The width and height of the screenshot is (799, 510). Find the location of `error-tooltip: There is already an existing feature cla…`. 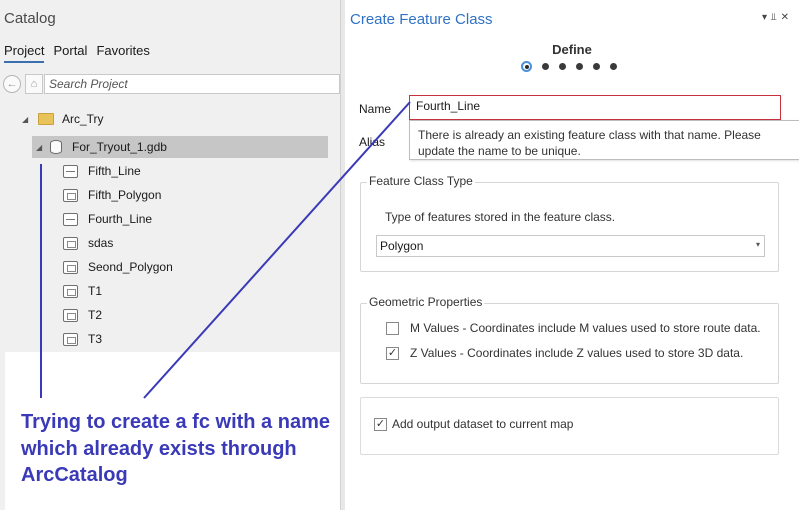

error-tooltip: There is already an existing feature cla… is located at coordinates (604, 140).